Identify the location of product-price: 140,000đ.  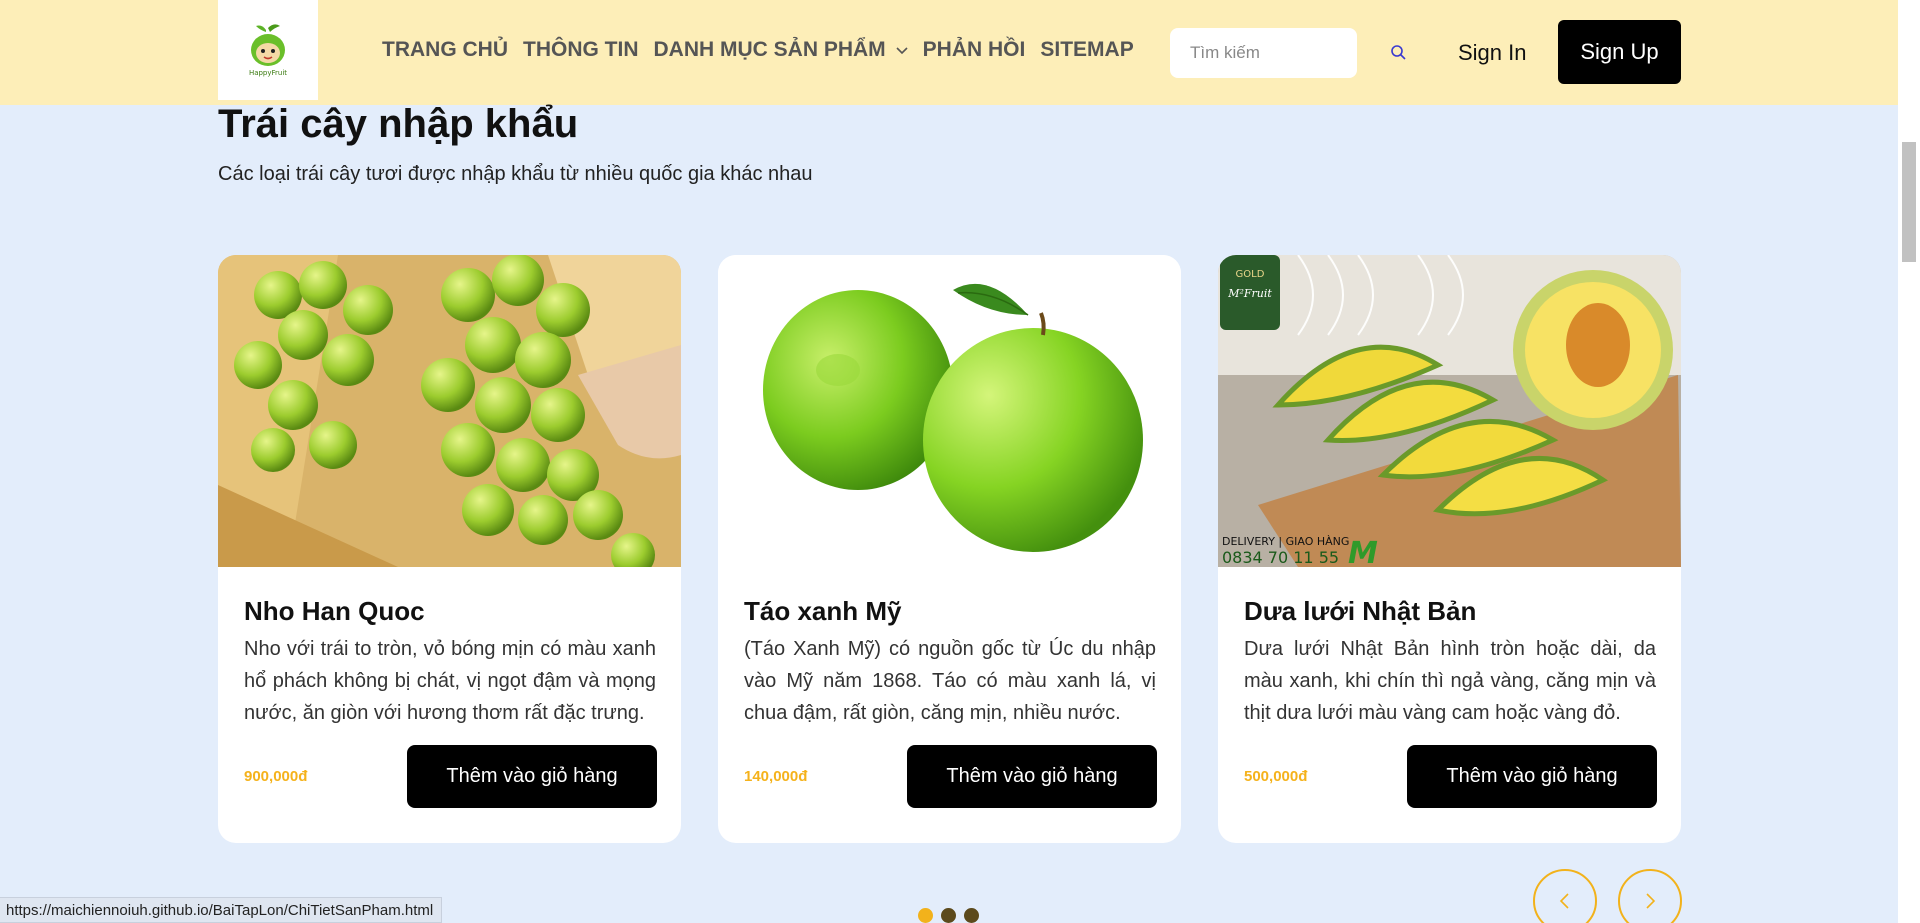
(776, 776).